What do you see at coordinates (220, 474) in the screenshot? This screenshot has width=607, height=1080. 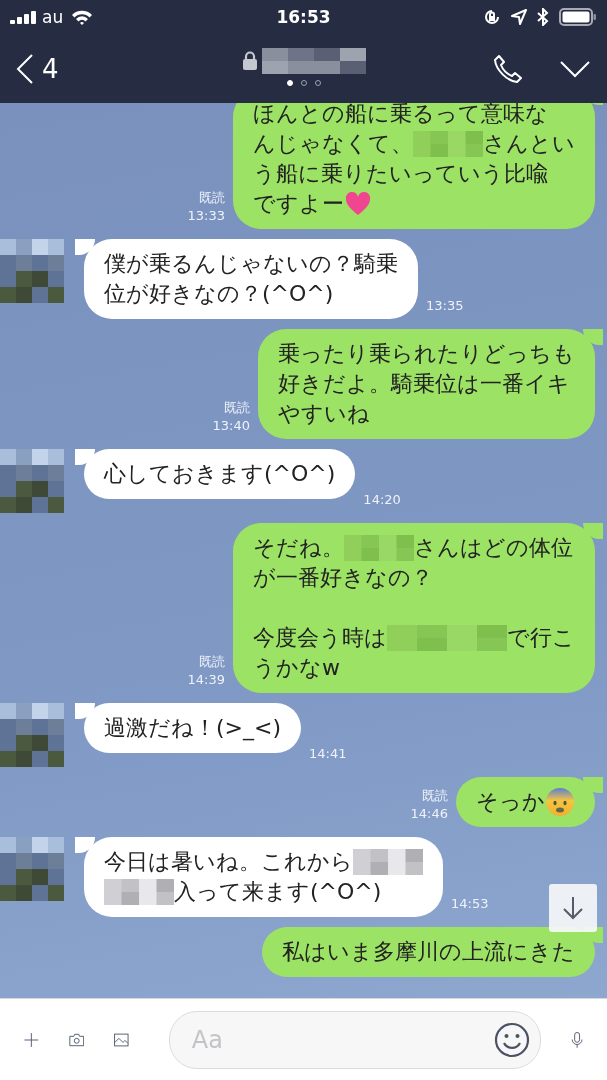 I see `message-text: 心しておきます(^O^)` at bounding box center [220, 474].